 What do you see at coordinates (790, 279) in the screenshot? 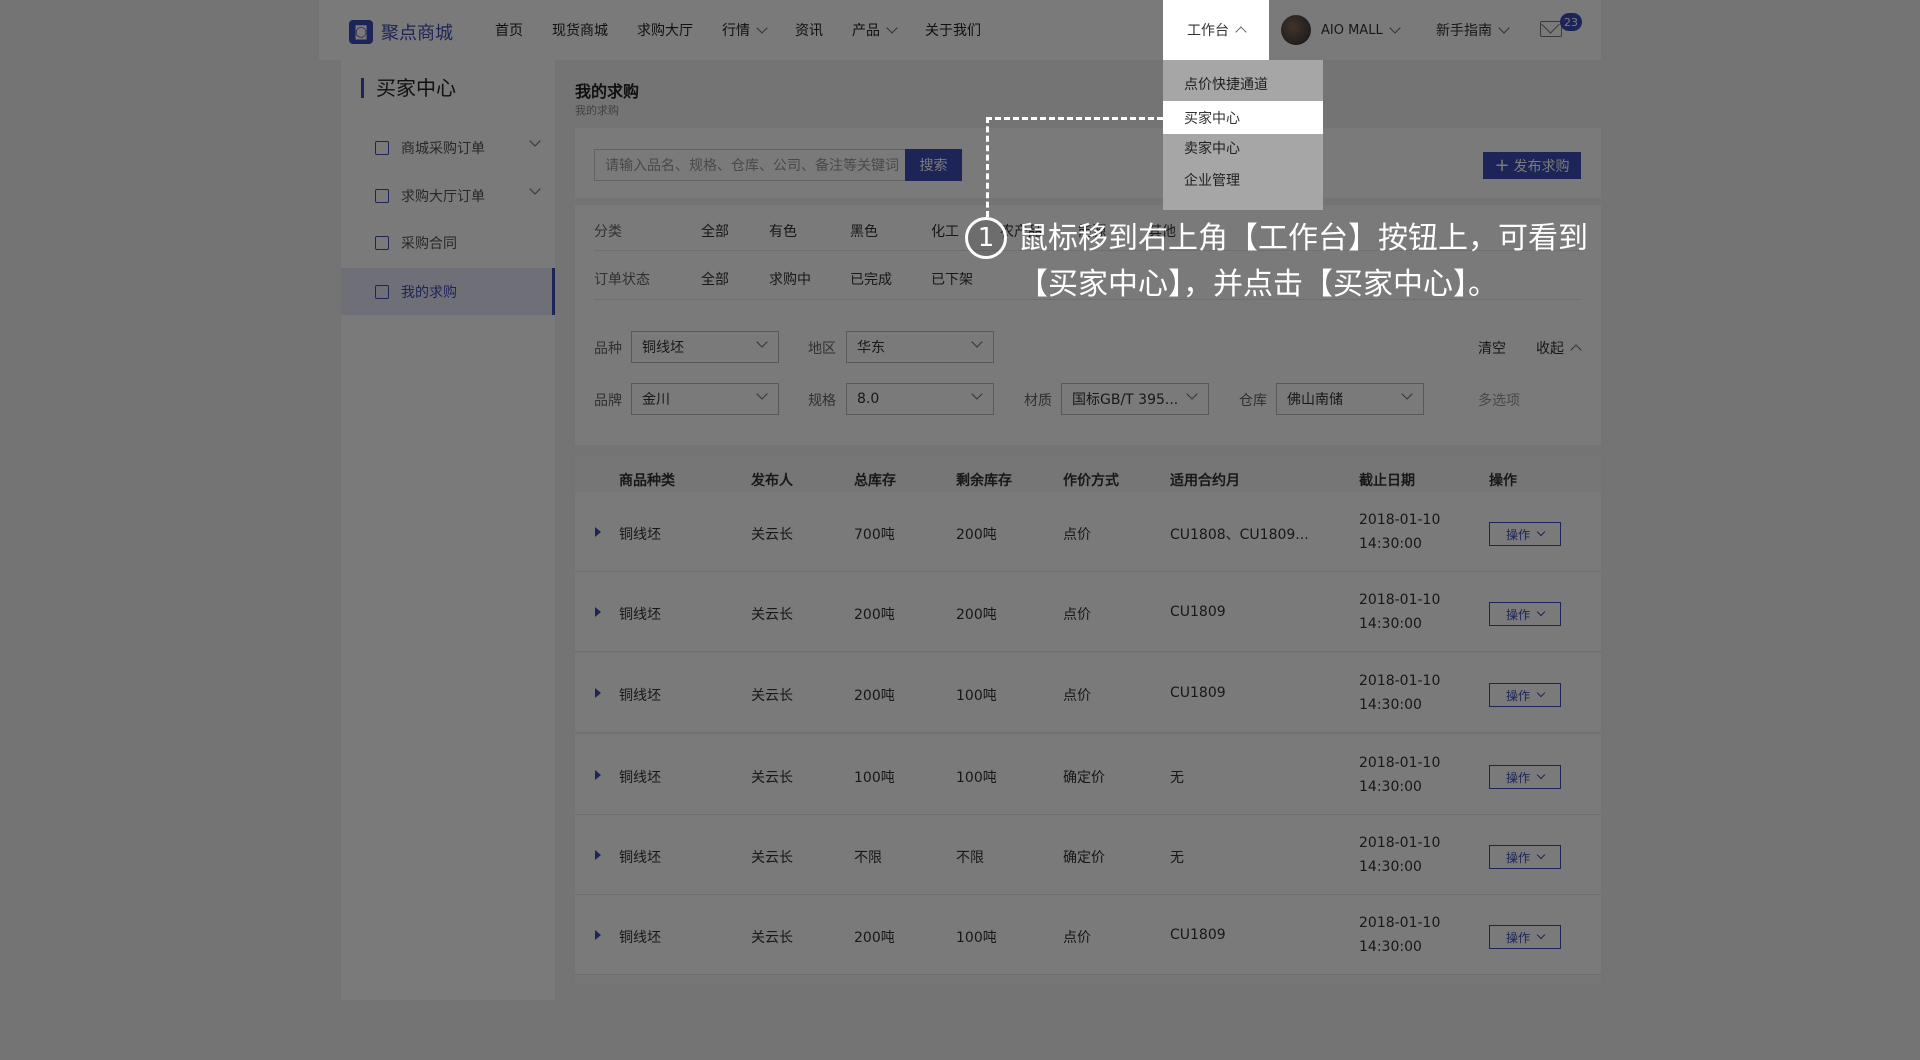
I see `status-option: 求购中` at bounding box center [790, 279].